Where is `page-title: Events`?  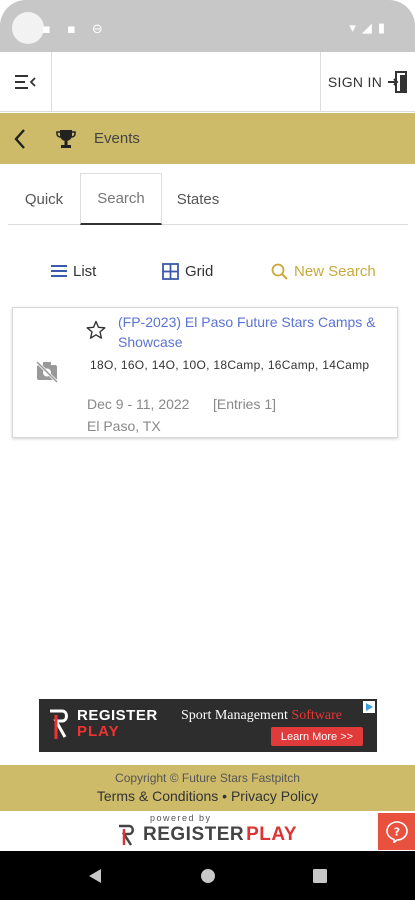 page-title: Events is located at coordinates (117, 138).